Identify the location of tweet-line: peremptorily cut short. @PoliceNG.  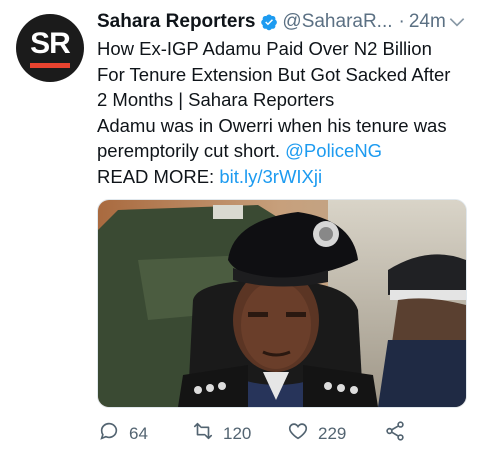
(283, 151).